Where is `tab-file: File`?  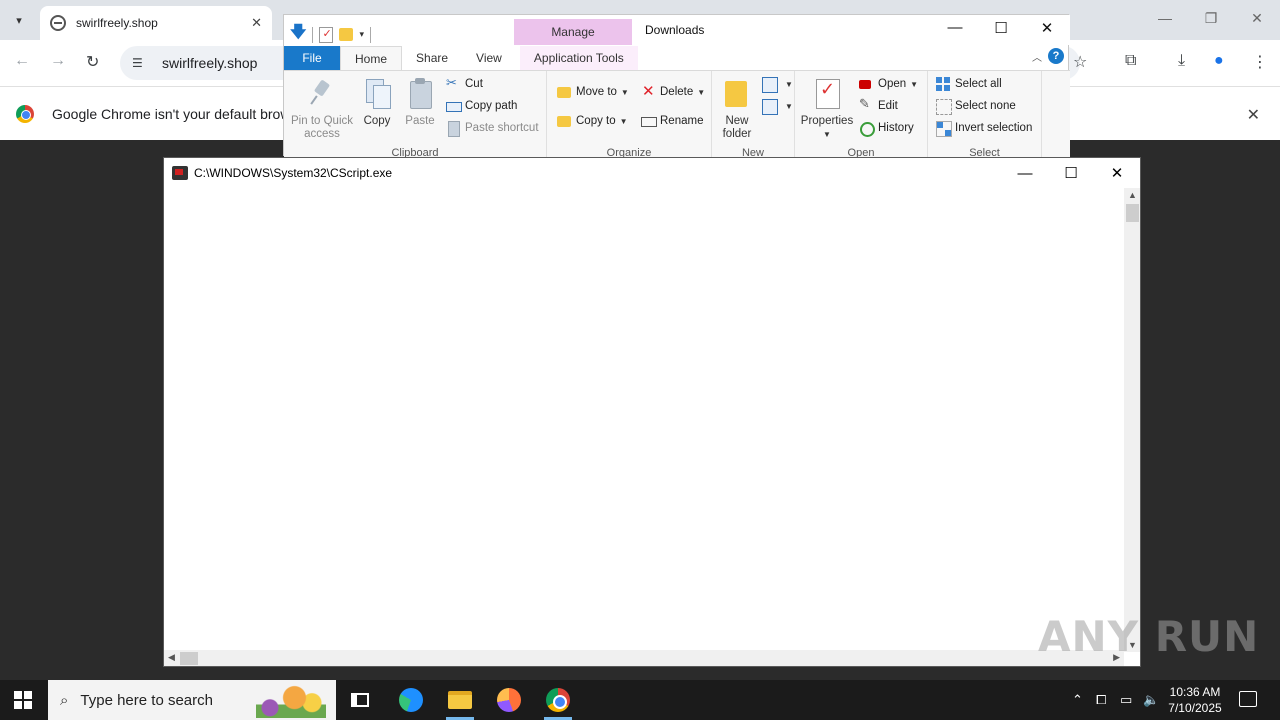
tab-file: File is located at coordinates (312, 58).